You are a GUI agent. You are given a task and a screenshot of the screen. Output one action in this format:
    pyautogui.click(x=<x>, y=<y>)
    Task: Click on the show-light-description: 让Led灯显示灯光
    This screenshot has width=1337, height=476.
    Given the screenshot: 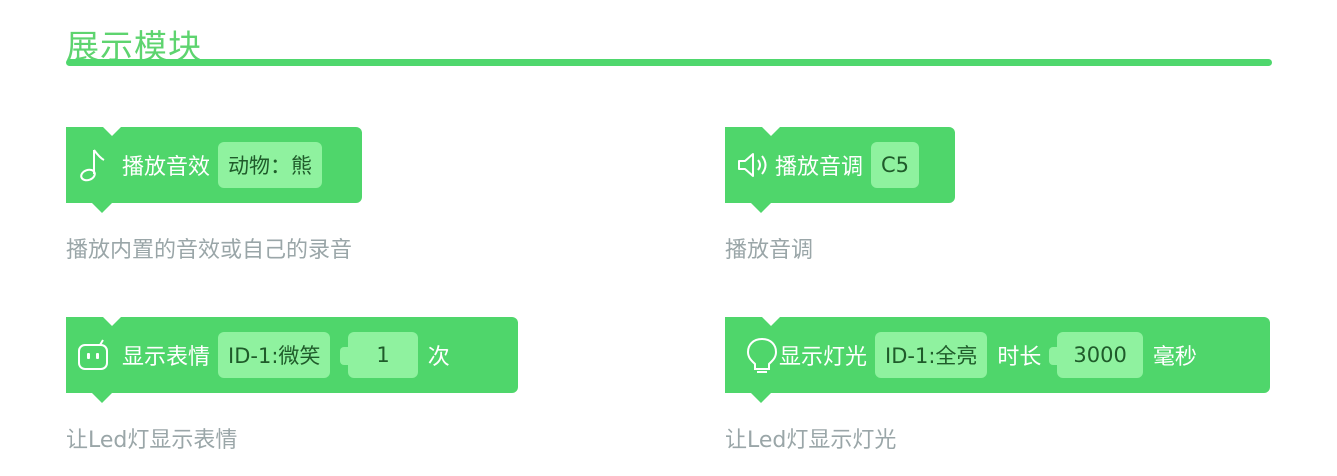 What is the action you would take?
    pyautogui.click(x=811, y=440)
    